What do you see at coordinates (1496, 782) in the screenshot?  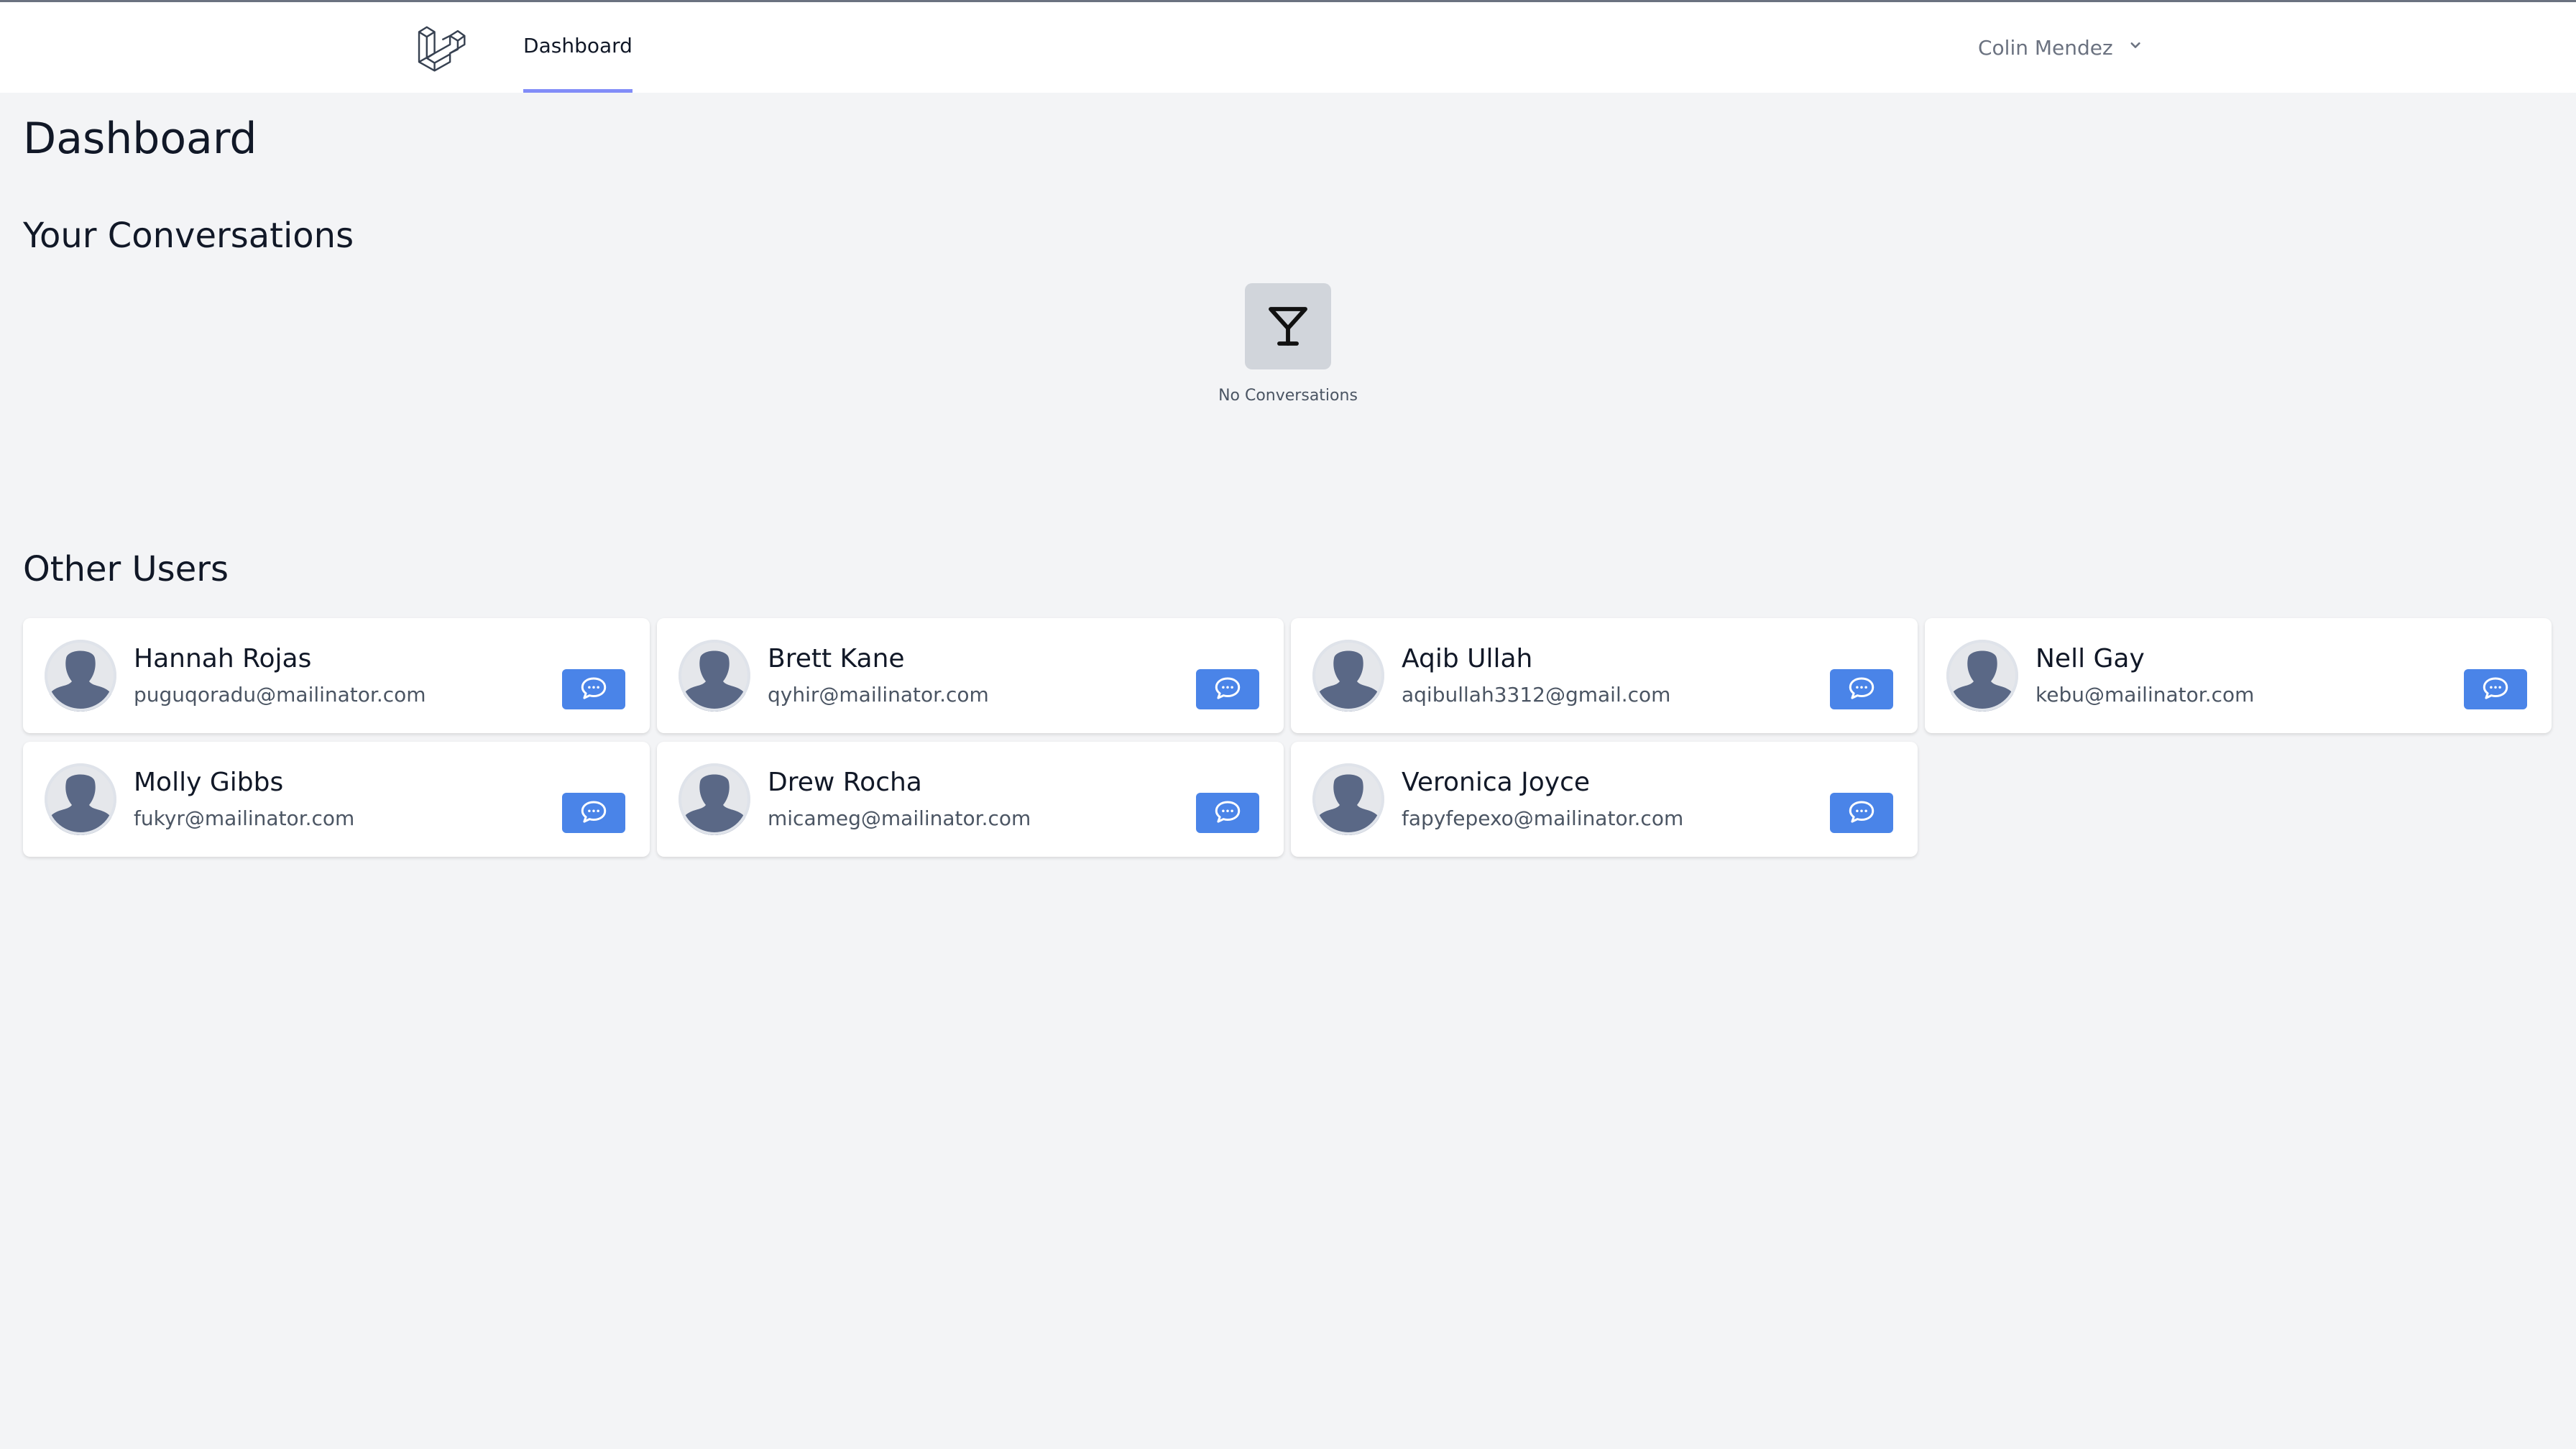 I see `user-name: Veronica Joyce` at bounding box center [1496, 782].